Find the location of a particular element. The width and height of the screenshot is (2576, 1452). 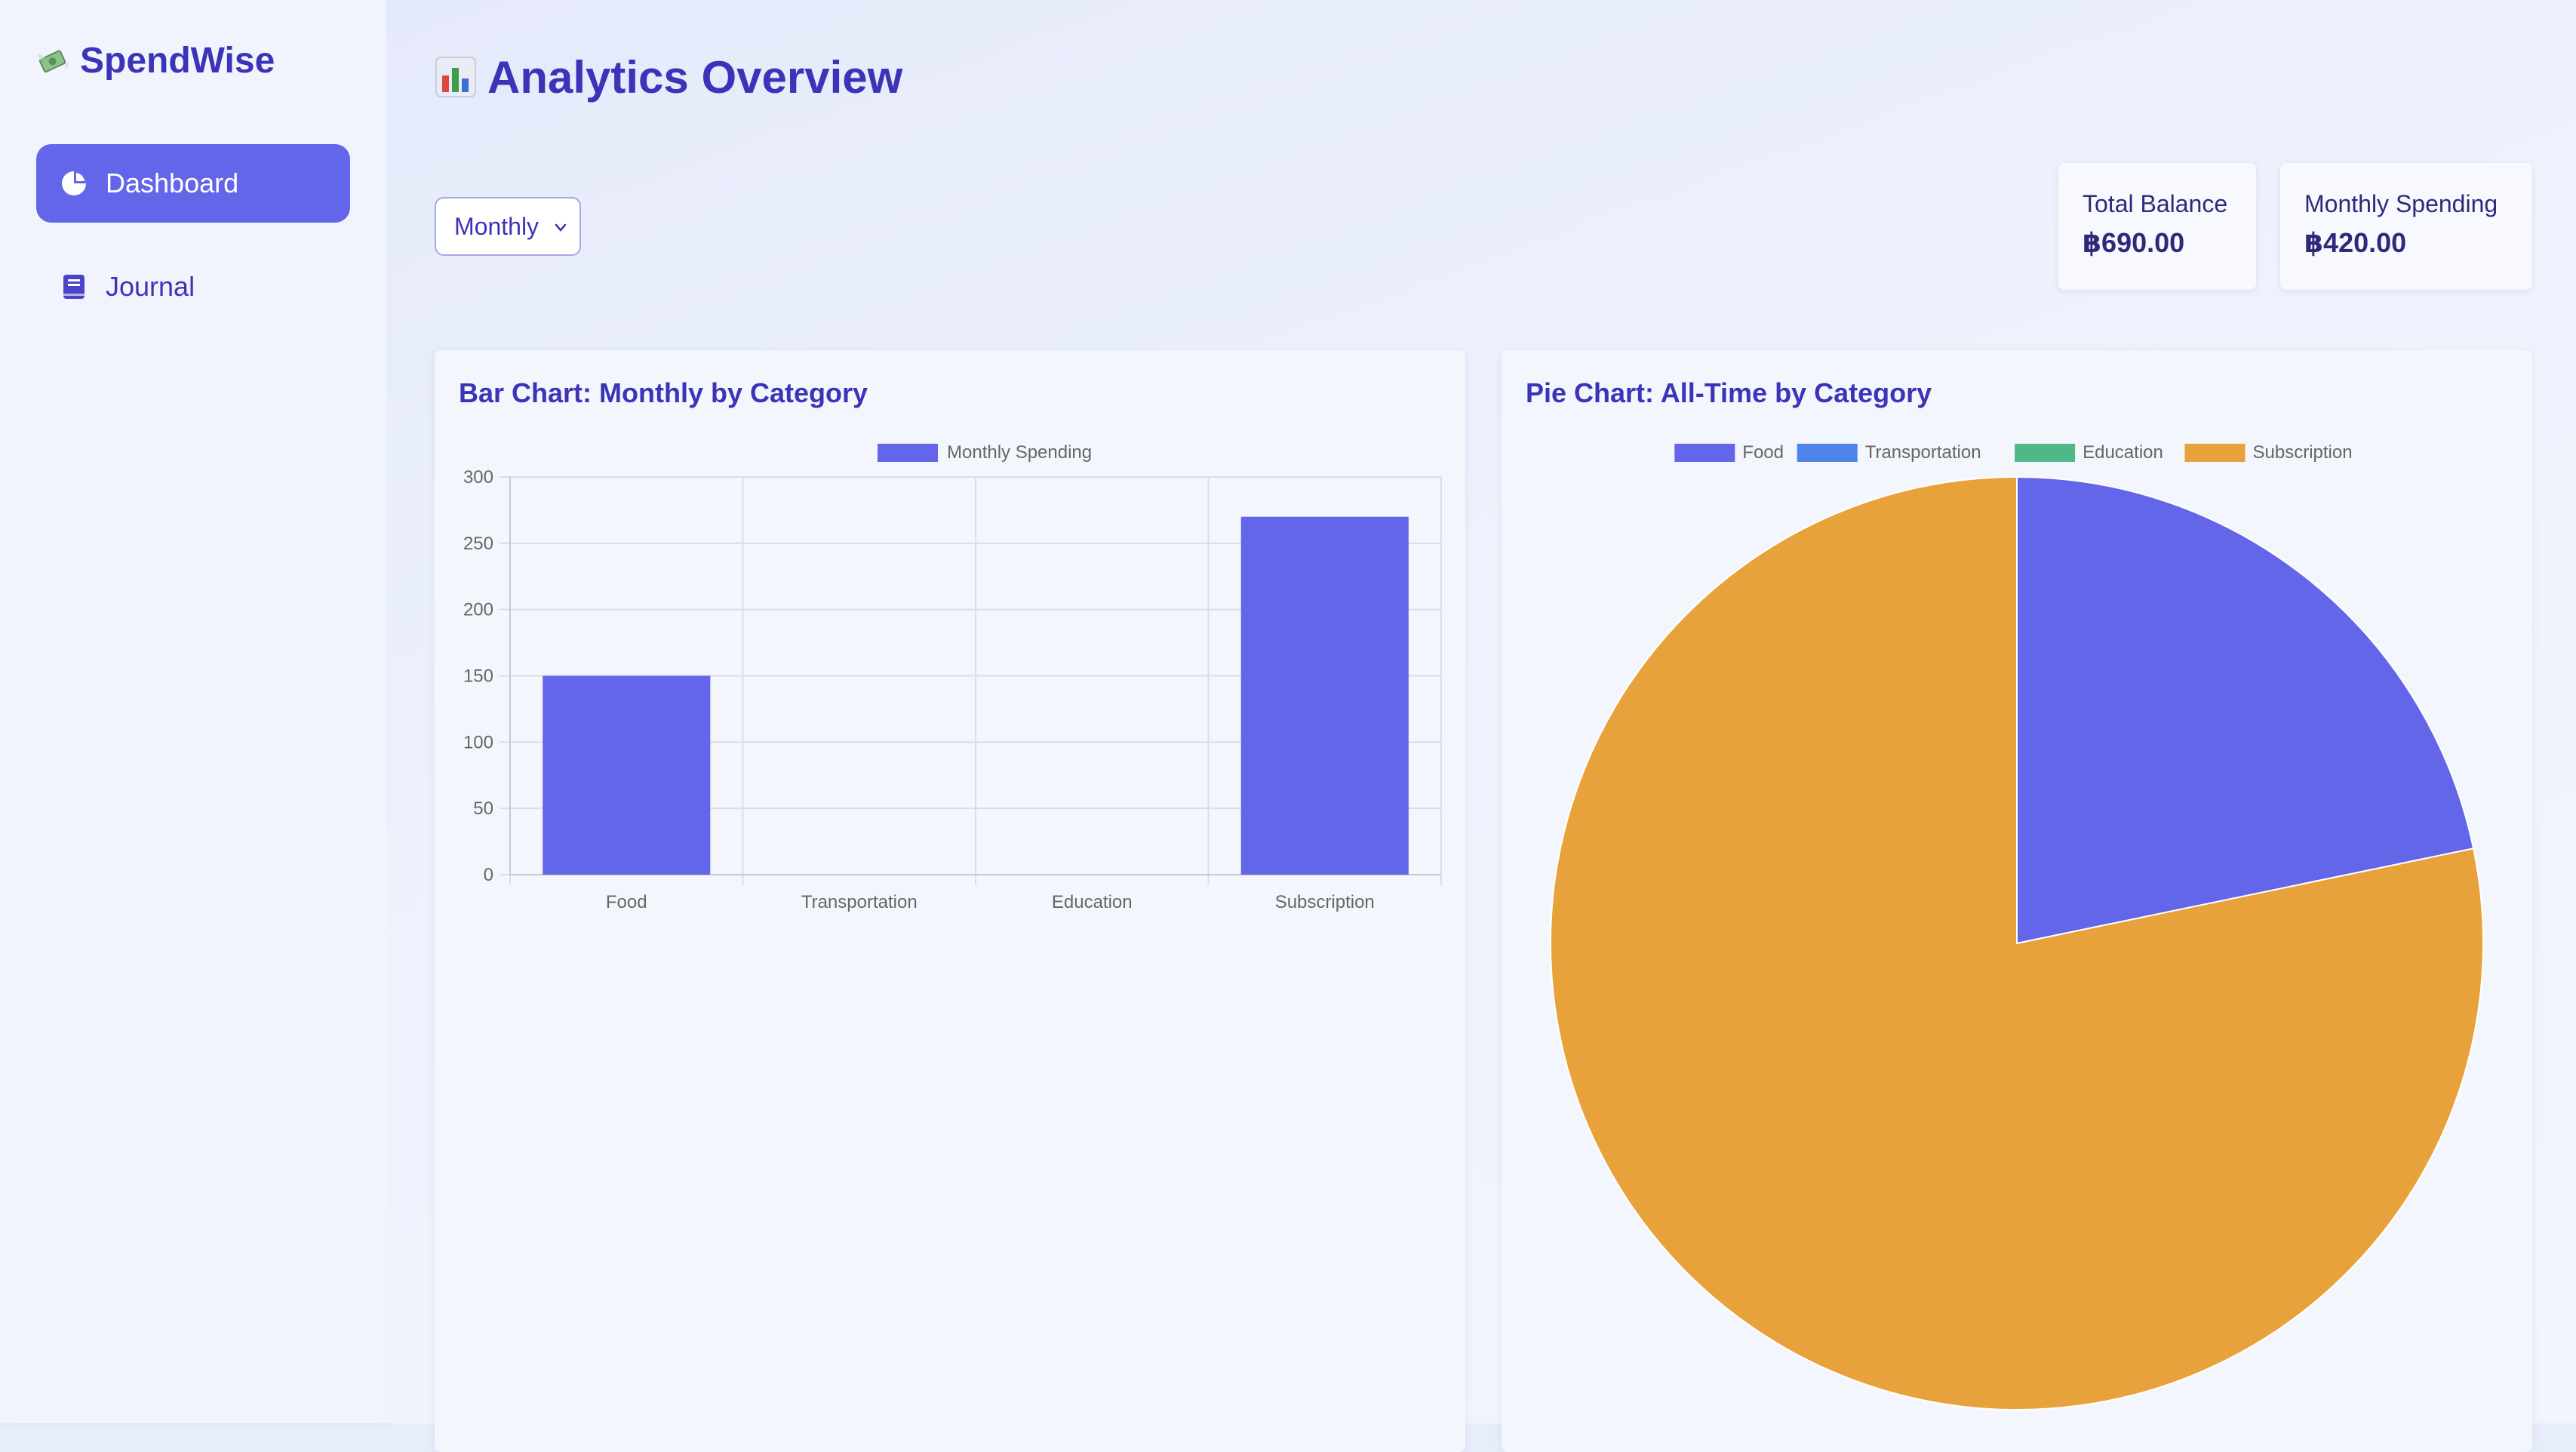

x-tick-label: Education is located at coordinates (1092, 902).